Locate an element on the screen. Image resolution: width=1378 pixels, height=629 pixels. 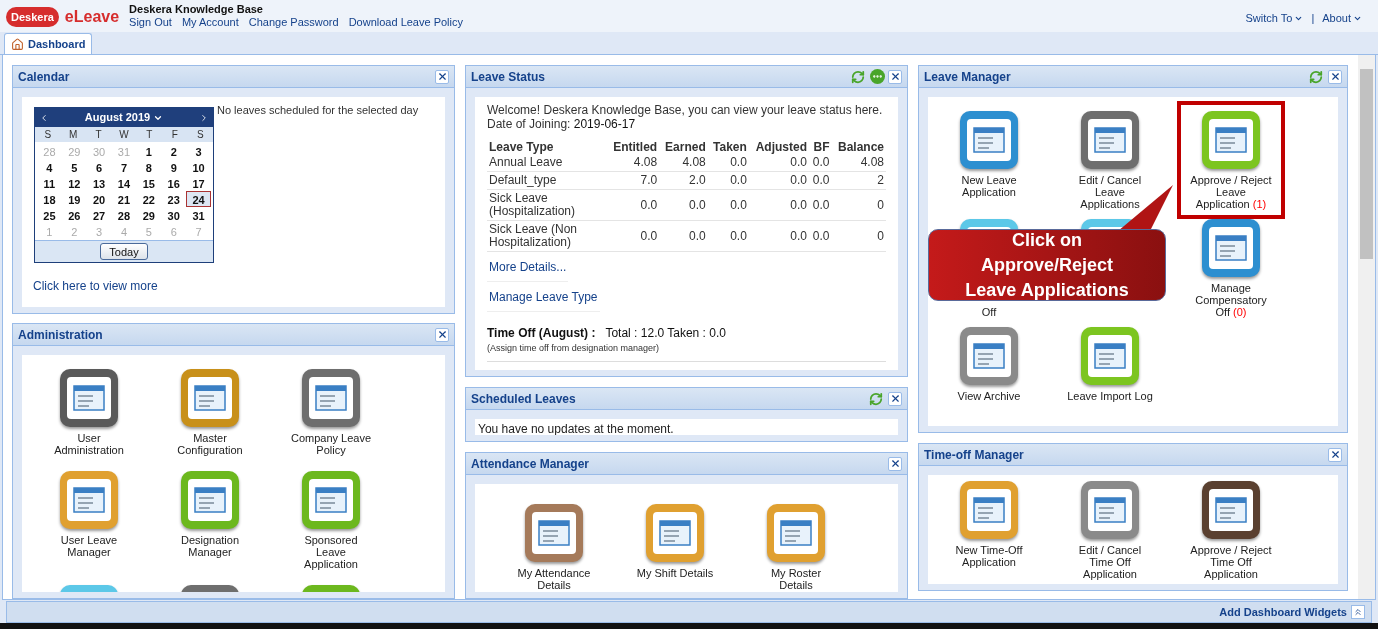
day-cell: 11 is located at coordinates (49, 183).